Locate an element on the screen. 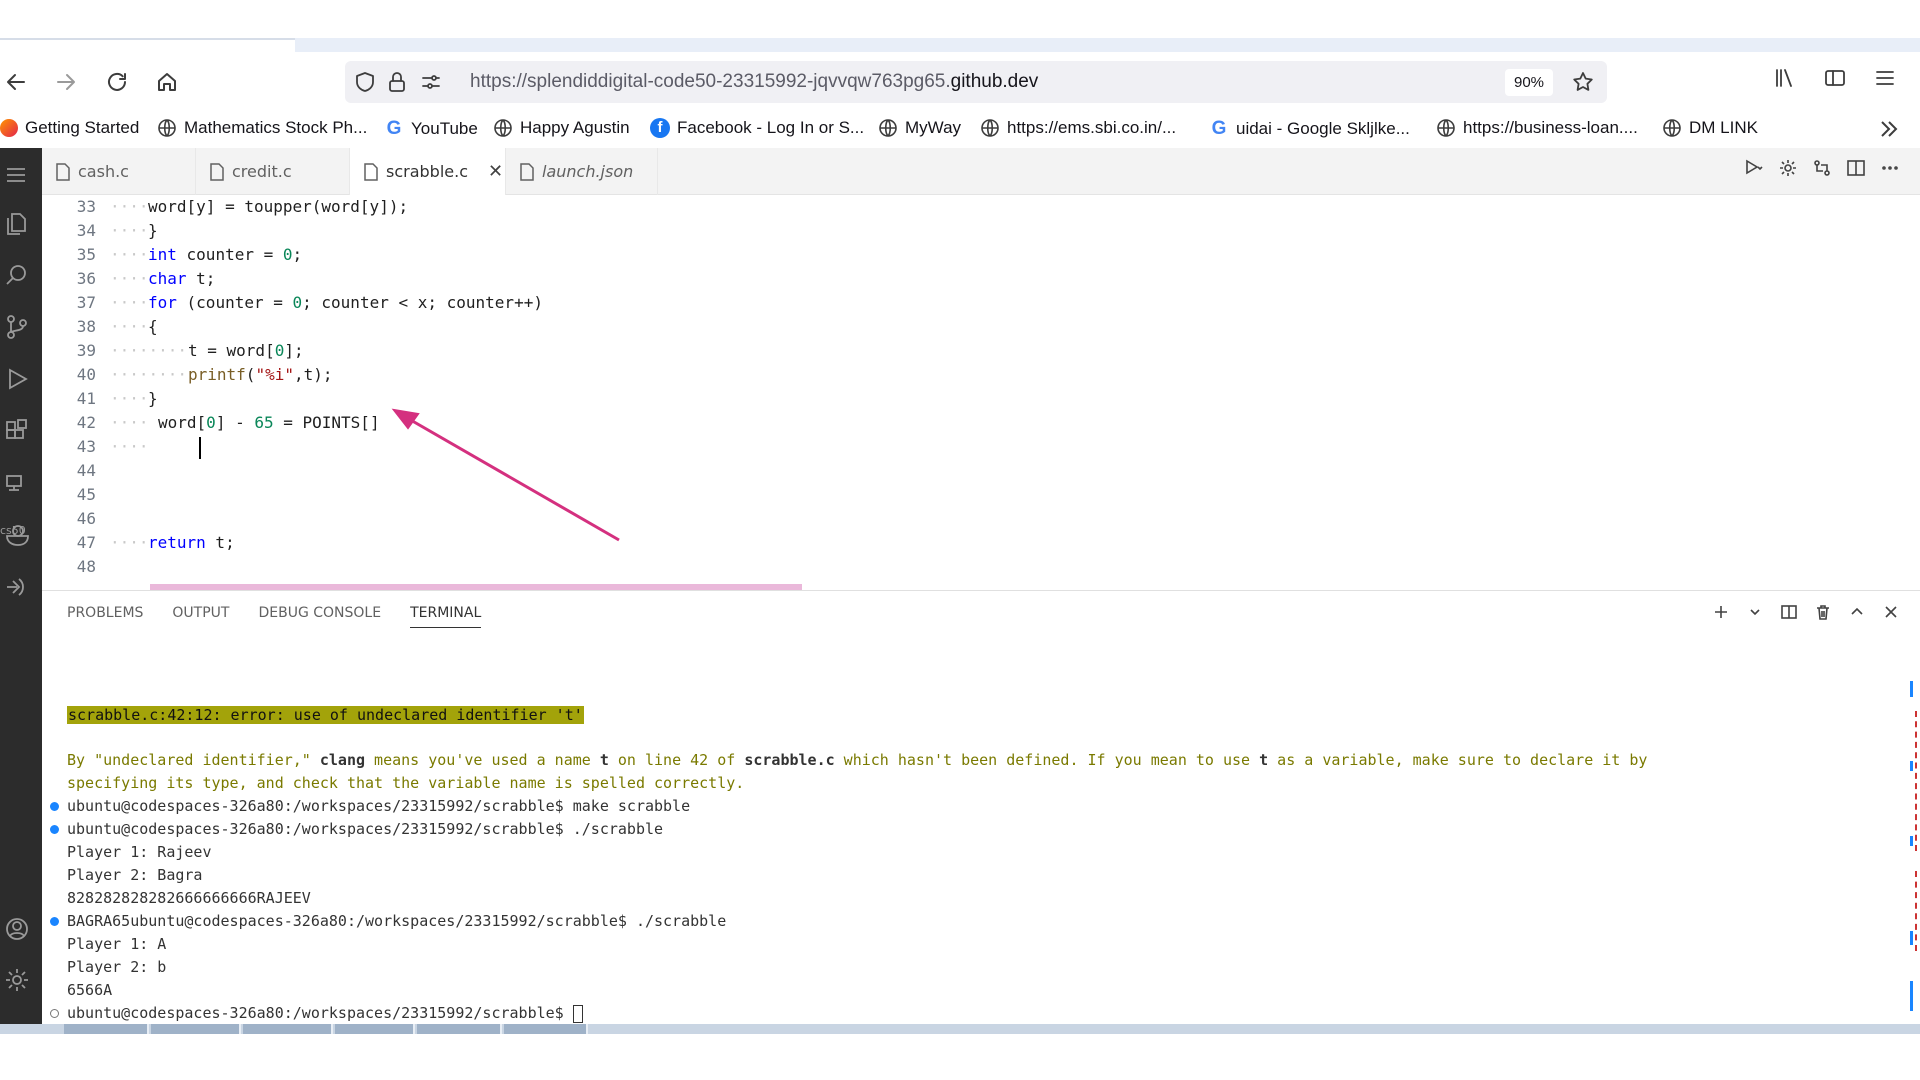  help-text: means you've used a name is located at coordinates (482, 760).